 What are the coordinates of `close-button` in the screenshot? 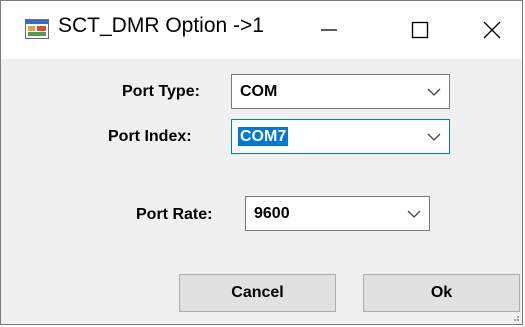 It's located at (490, 30).